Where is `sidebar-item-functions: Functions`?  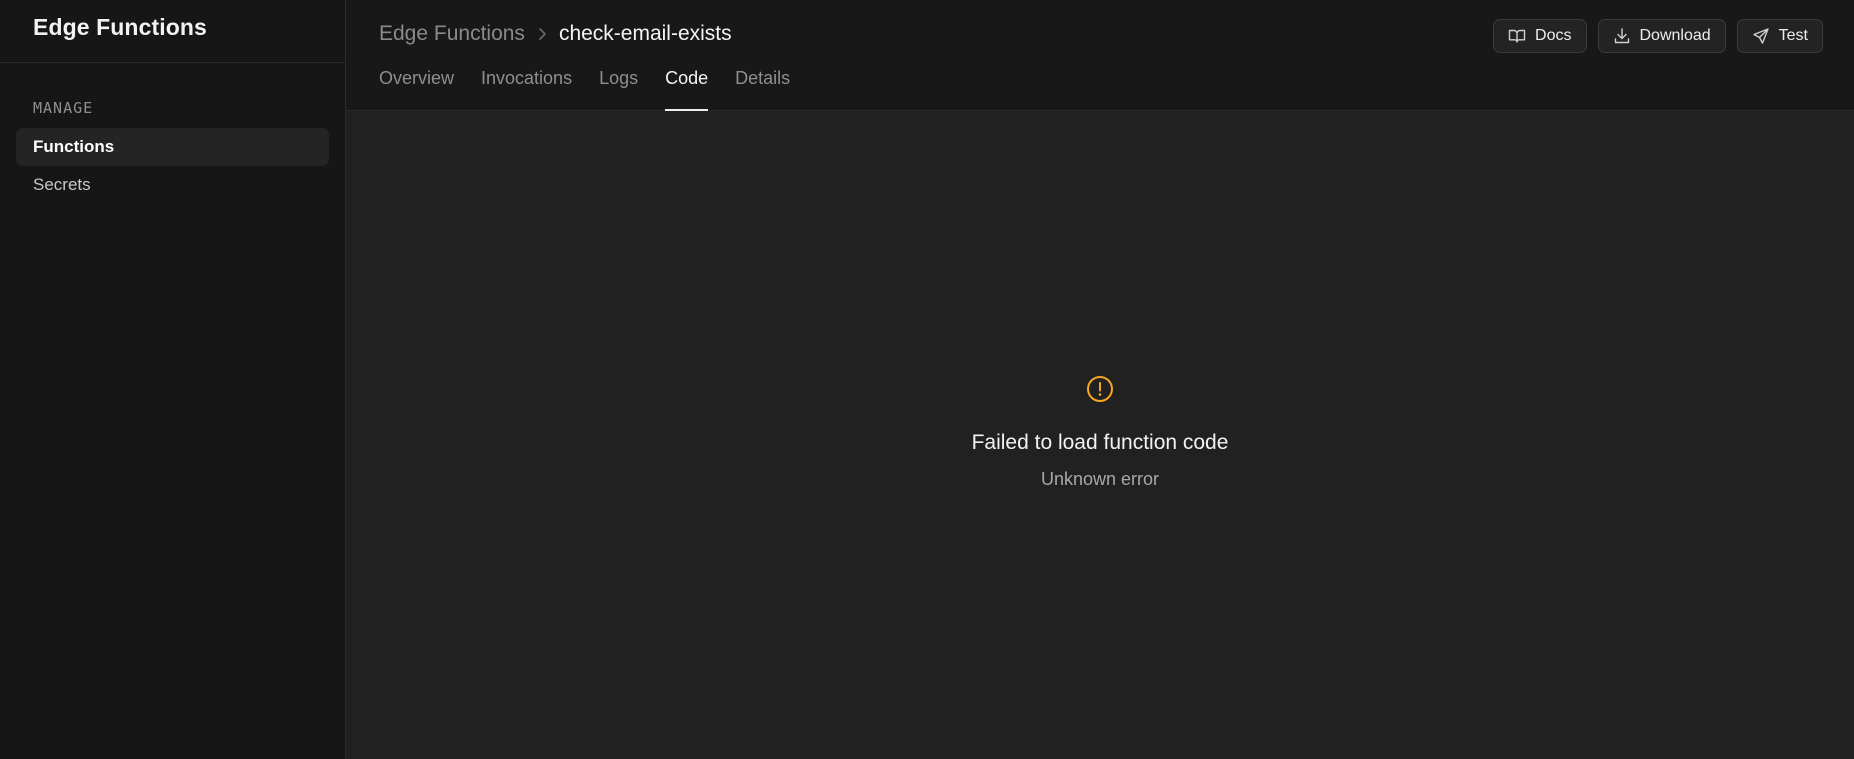
sidebar-item-functions: Functions is located at coordinates (172, 147).